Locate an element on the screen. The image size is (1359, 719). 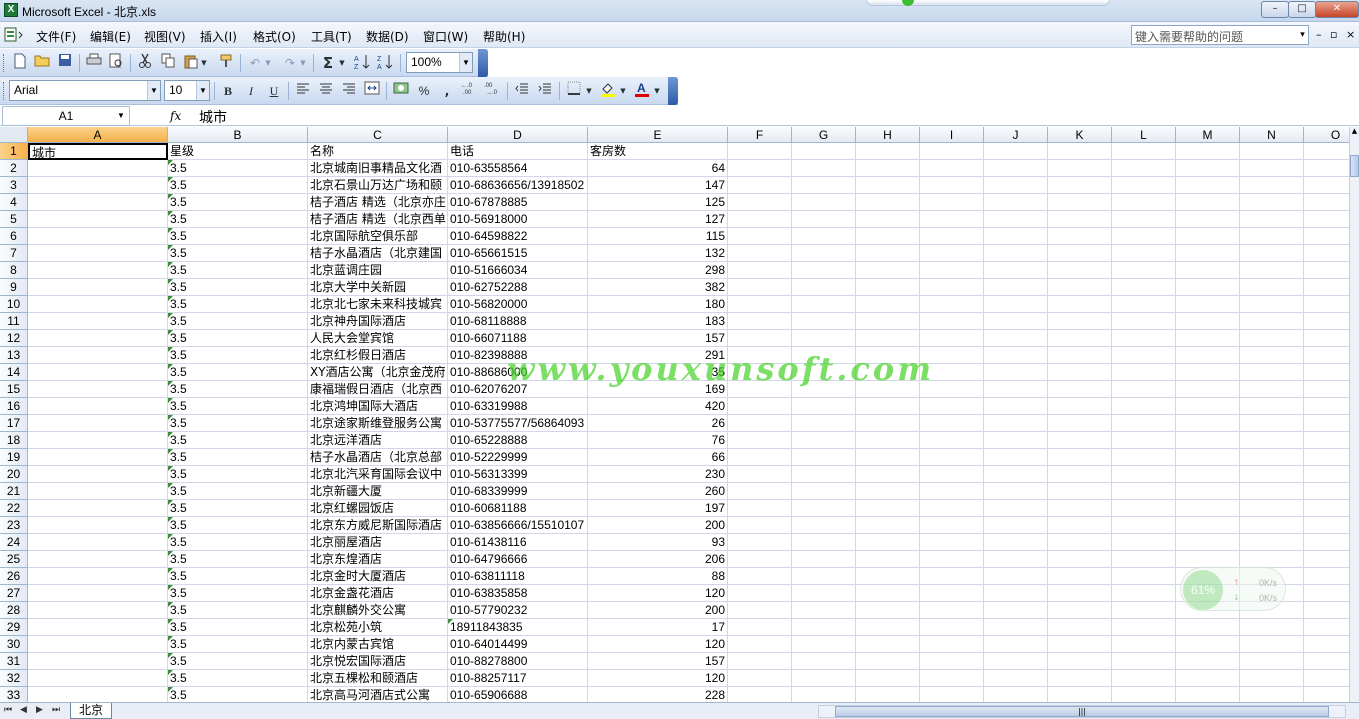
excel-app-icon: X is located at coordinates (11, 10).